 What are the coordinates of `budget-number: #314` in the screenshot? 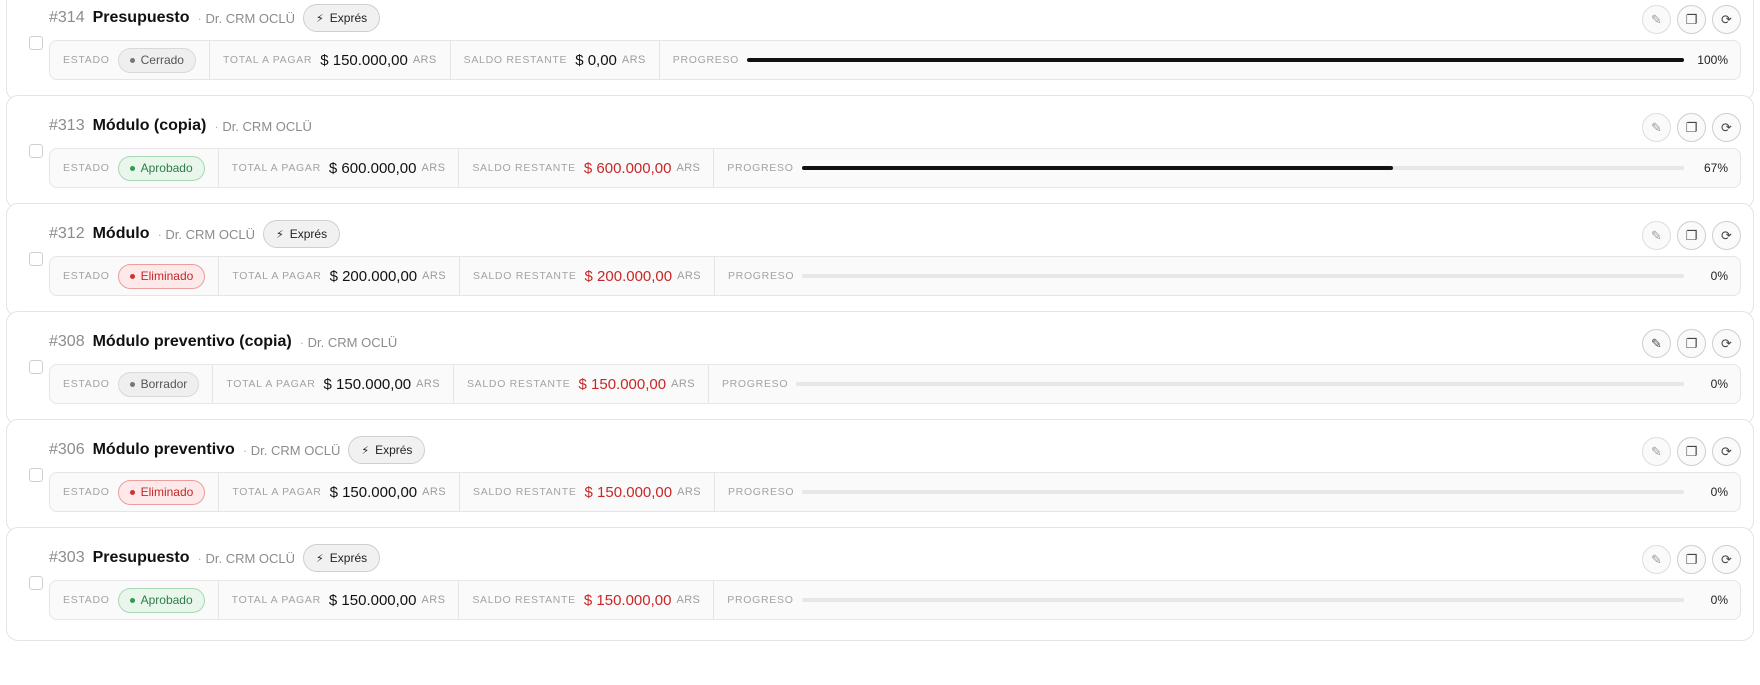 It's located at (67, 17).